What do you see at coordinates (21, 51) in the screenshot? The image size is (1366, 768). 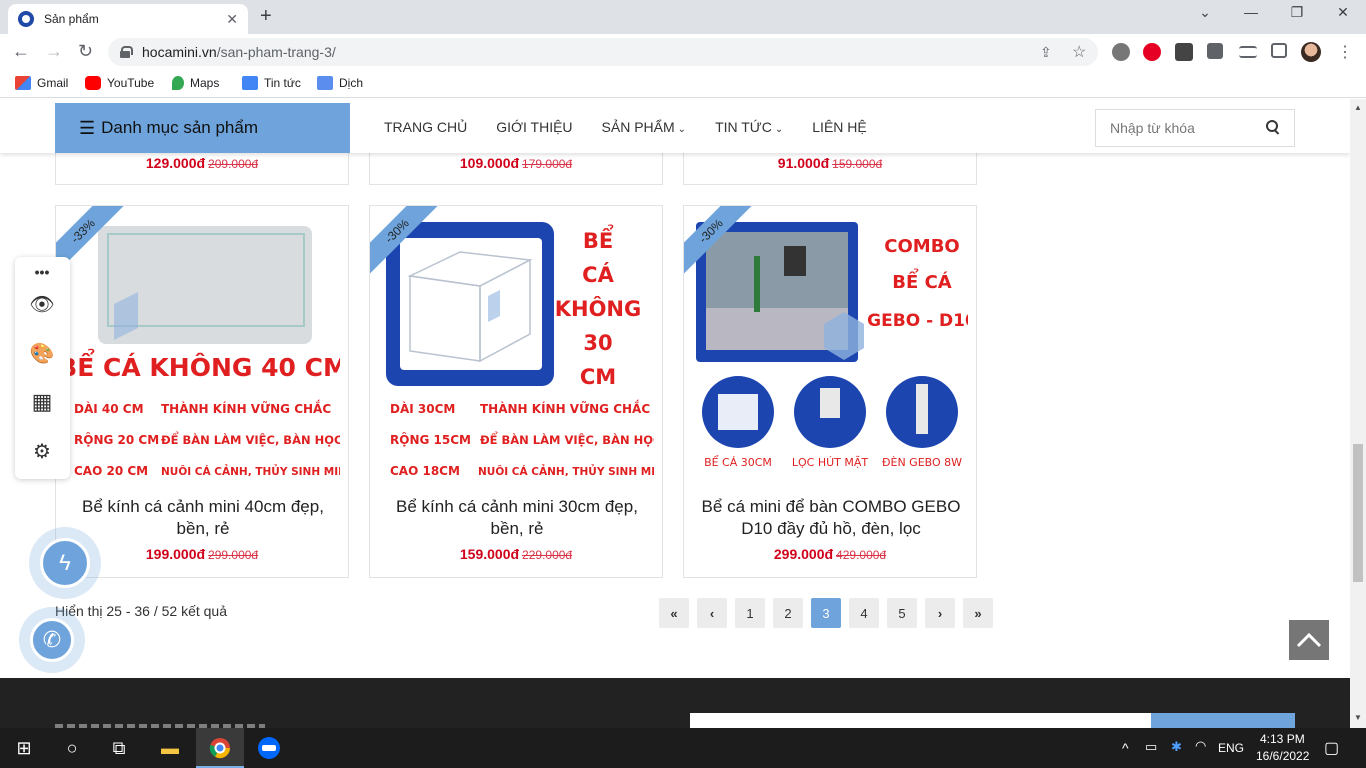 I see `back-icon: ←` at bounding box center [21, 51].